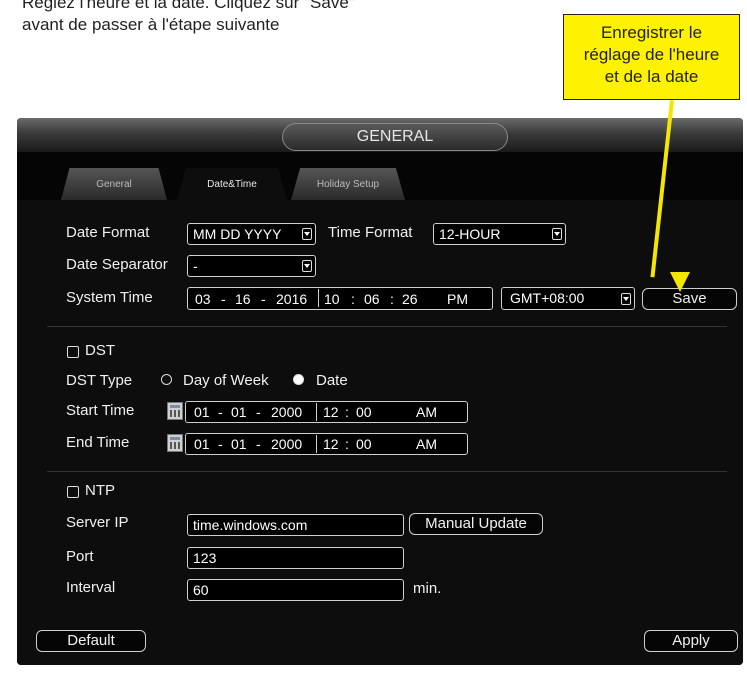 The width and height of the screenshot is (747, 674). What do you see at coordinates (286, 412) in the screenshot?
I see `dst-start-year: 2000` at bounding box center [286, 412].